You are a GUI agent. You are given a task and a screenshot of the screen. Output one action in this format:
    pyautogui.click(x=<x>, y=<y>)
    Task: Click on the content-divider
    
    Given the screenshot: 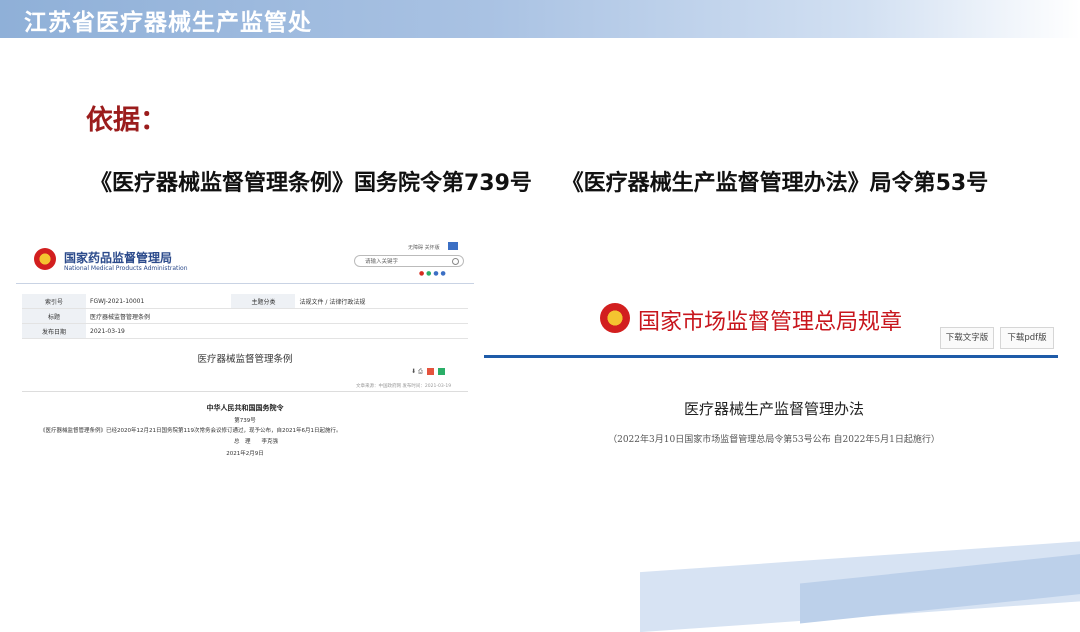 What is the action you would take?
    pyautogui.click(x=245, y=391)
    